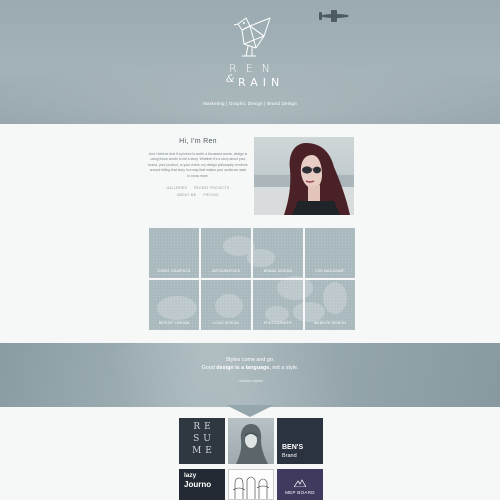 The height and width of the screenshot is (500, 500). What do you see at coordinates (261, 82) in the screenshot?
I see `logo-wordmark-rain: RAIN` at bounding box center [261, 82].